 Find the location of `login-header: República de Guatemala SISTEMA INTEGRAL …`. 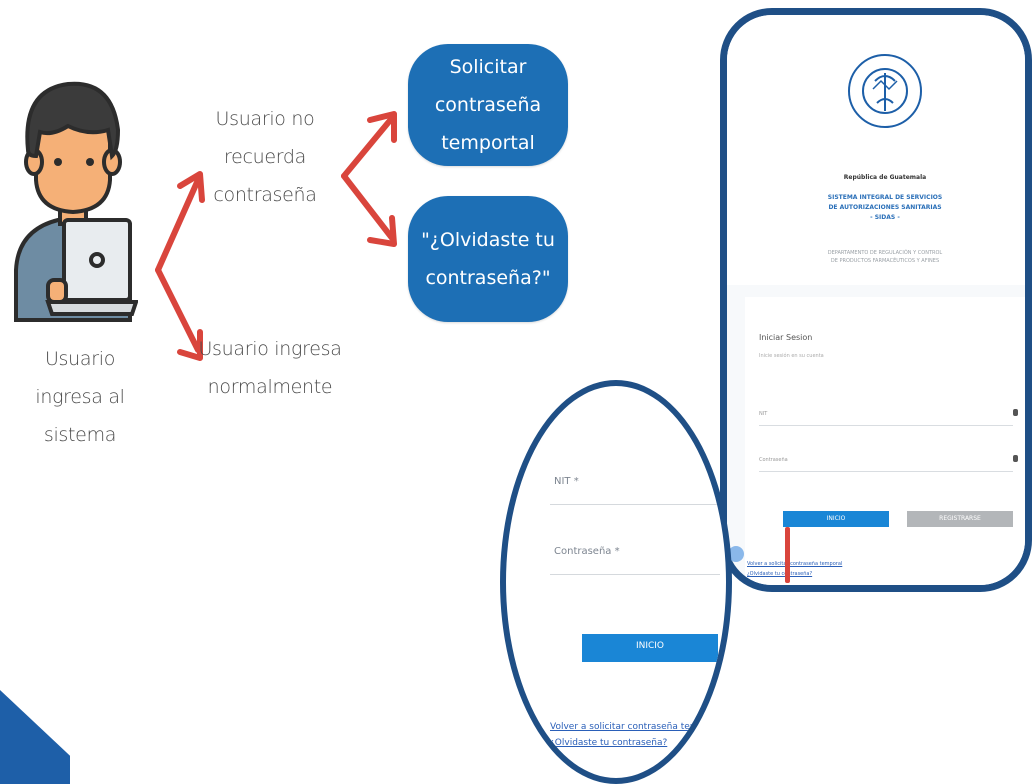

login-header: República de Guatemala SISTEMA INTEGRAL … is located at coordinates (876, 150).